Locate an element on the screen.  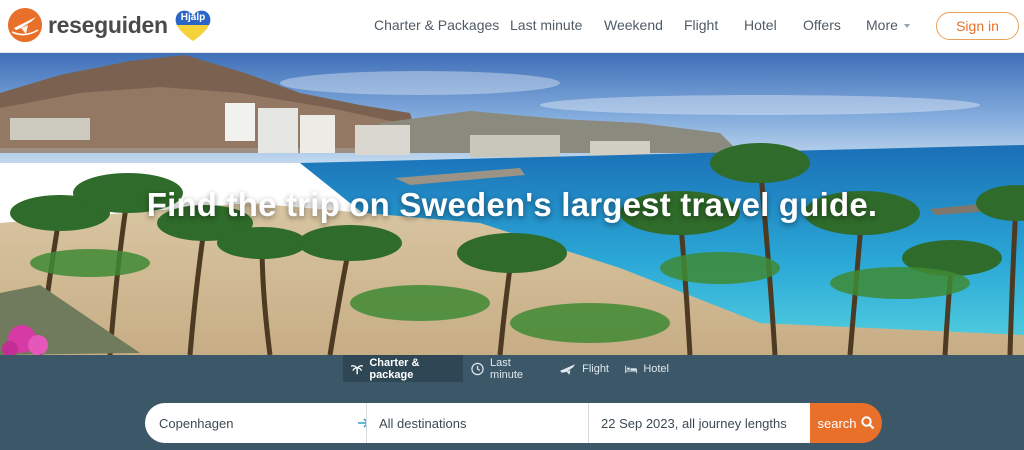
palm-icon is located at coordinates (357, 369).